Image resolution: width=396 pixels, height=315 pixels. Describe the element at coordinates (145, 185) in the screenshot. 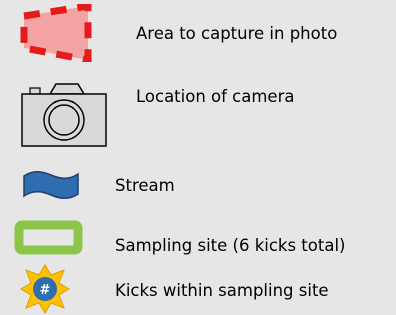

I see `legend-label-stream: Stream` at that location.